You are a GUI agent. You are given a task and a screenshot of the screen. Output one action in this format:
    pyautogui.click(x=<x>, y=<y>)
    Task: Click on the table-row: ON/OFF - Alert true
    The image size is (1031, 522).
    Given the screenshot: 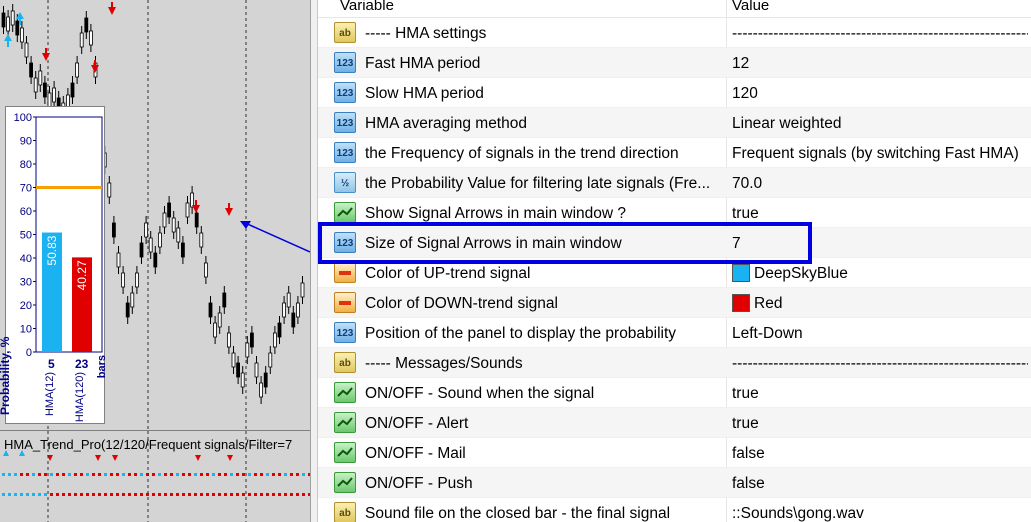 What is the action you would take?
    pyautogui.click(x=674, y=423)
    